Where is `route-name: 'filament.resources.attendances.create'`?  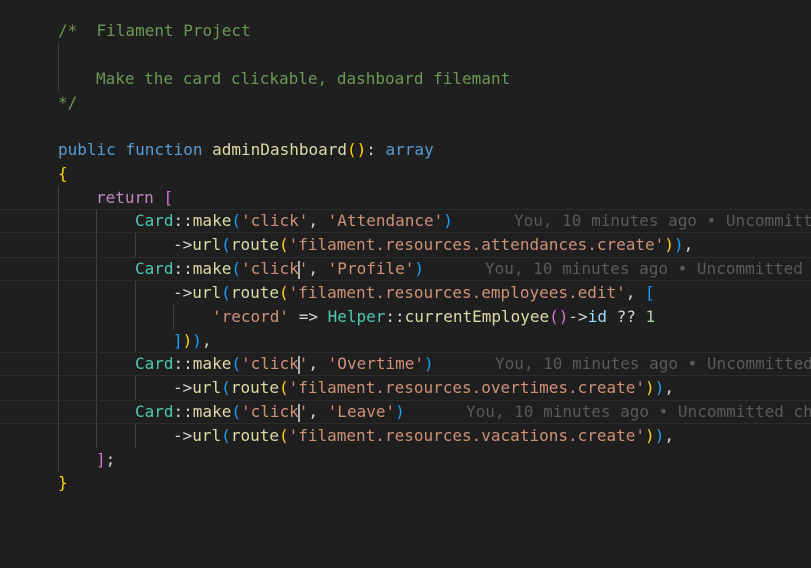 route-name: 'filament.resources.attendances.create' is located at coordinates (476, 244).